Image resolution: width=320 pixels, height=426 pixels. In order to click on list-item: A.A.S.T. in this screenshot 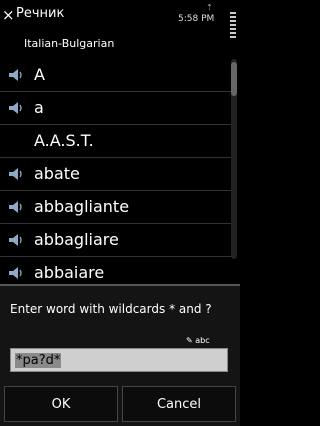, I will do `click(116, 141)`.